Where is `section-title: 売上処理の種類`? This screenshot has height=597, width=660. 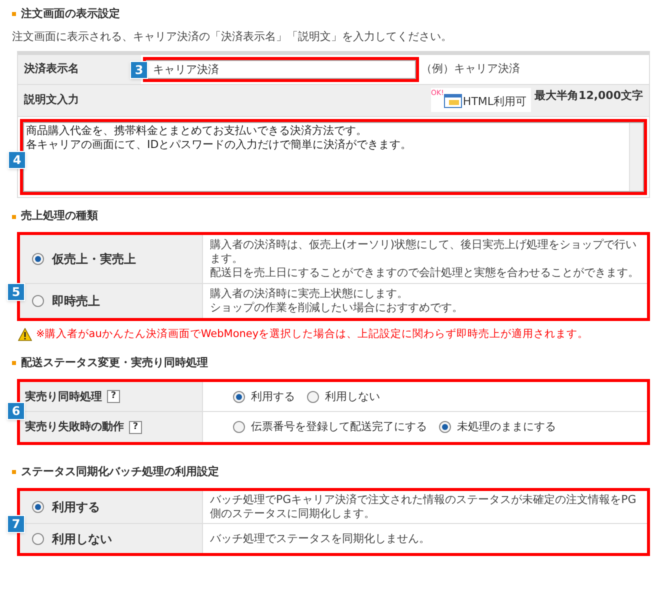
section-title: 売上処理の種類 is located at coordinates (59, 216).